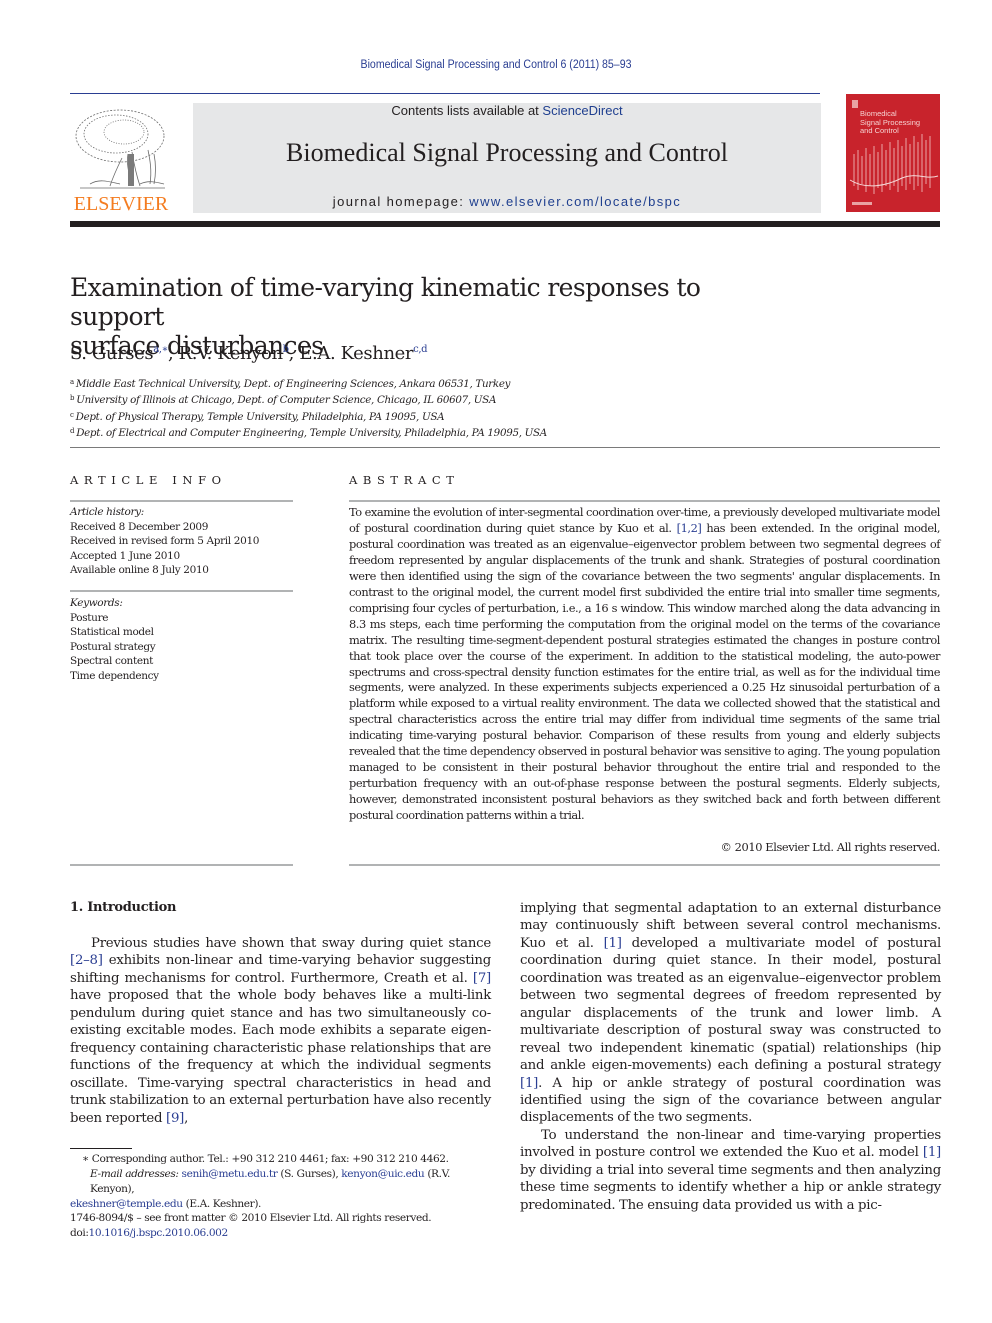 The height and width of the screenshot is (1323, 992). What do you see at coordinates (123, 907) in the screenshot?
I see `section-heading-introduction: 1. Introduction` at bounding box center [123, 907].